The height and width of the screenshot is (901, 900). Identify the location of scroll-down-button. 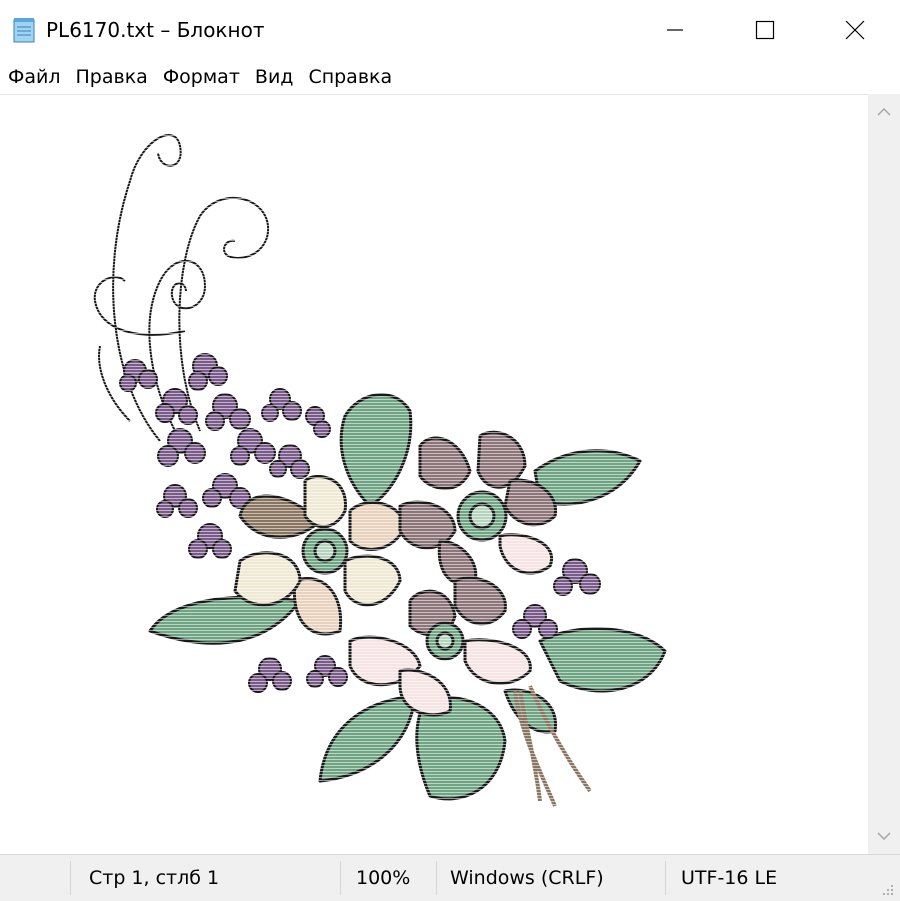
(884, 836).